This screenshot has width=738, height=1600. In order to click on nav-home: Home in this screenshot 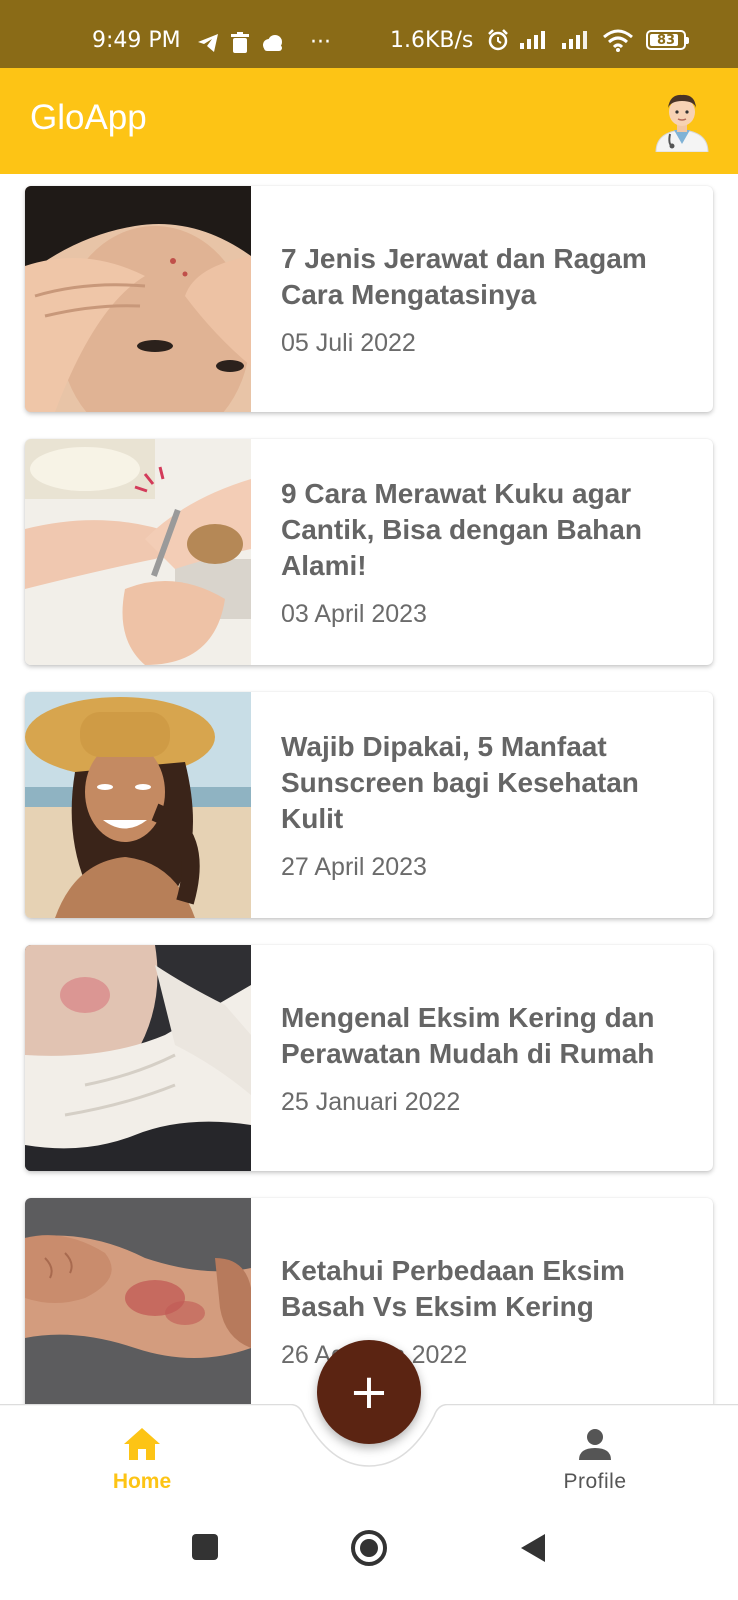, I will do `click(142, 1460)`.